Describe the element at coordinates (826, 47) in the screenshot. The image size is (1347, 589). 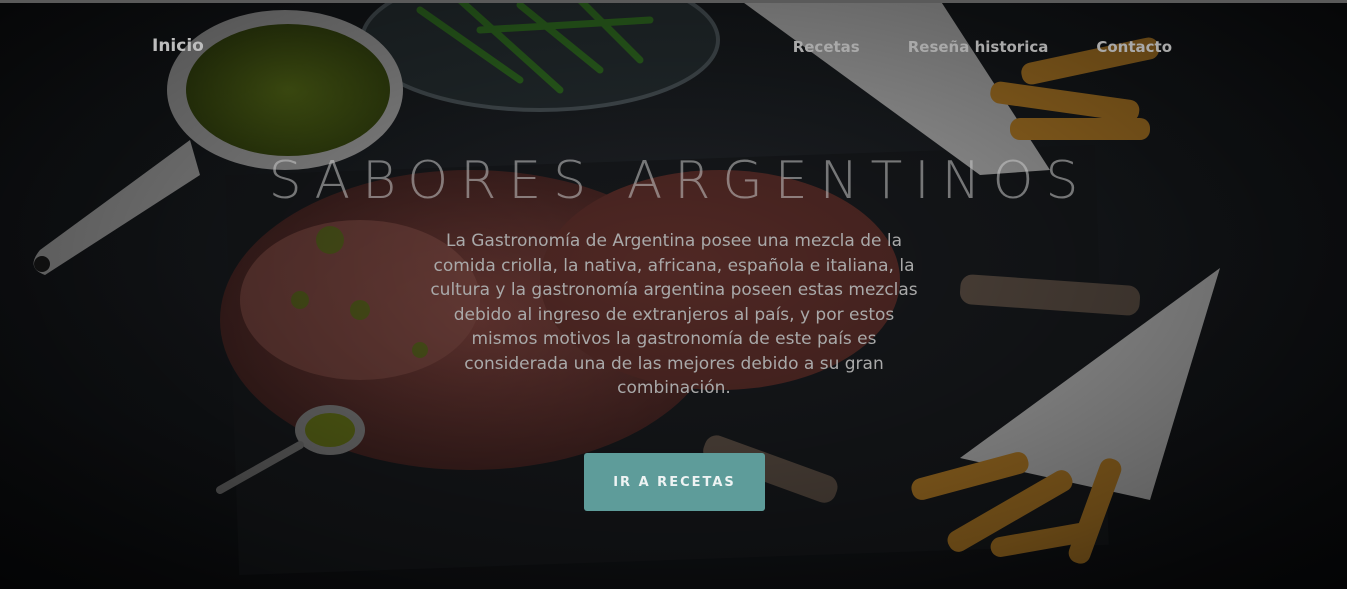
I see `nav-link-recetas: Recetas` at that location.